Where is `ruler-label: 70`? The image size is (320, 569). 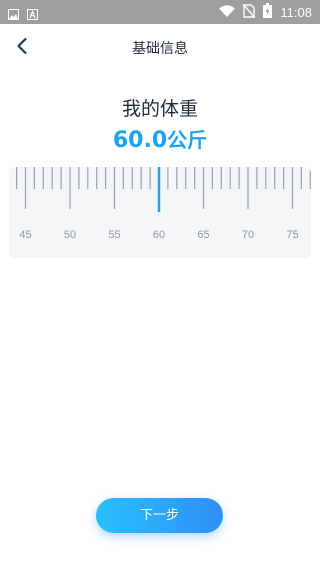 ruler-label: 70 is located at coordinates (248, 235).